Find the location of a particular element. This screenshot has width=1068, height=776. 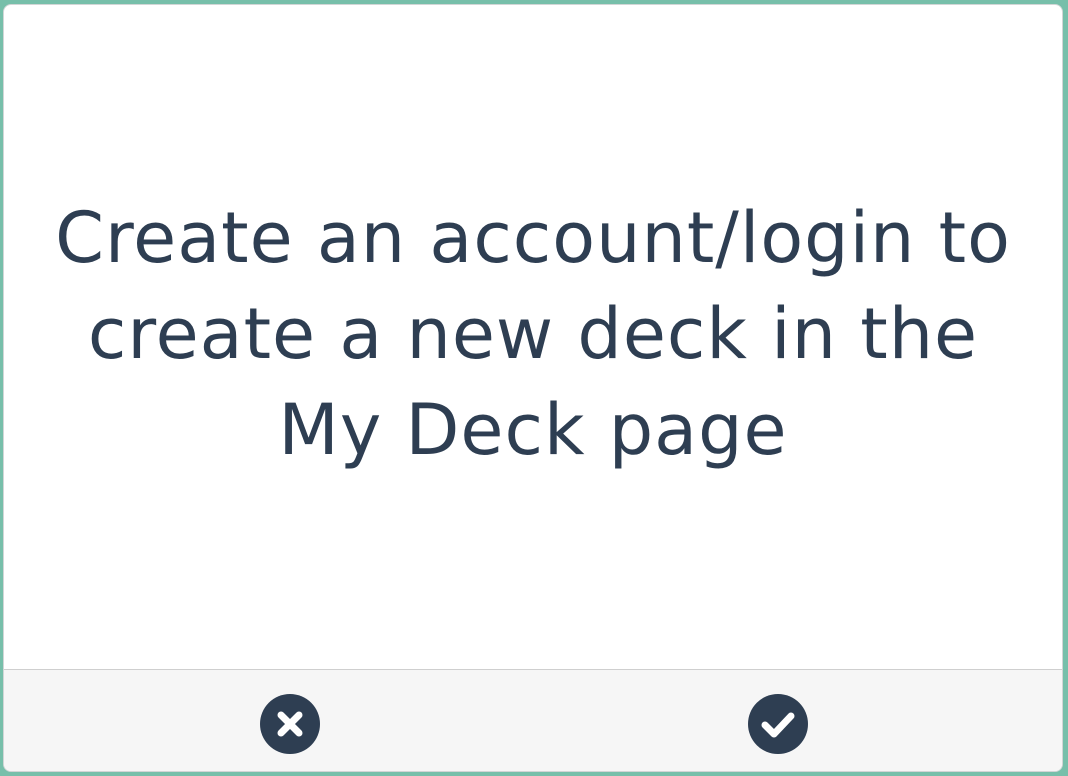

cancel-button is located at coordinates (290, 724).